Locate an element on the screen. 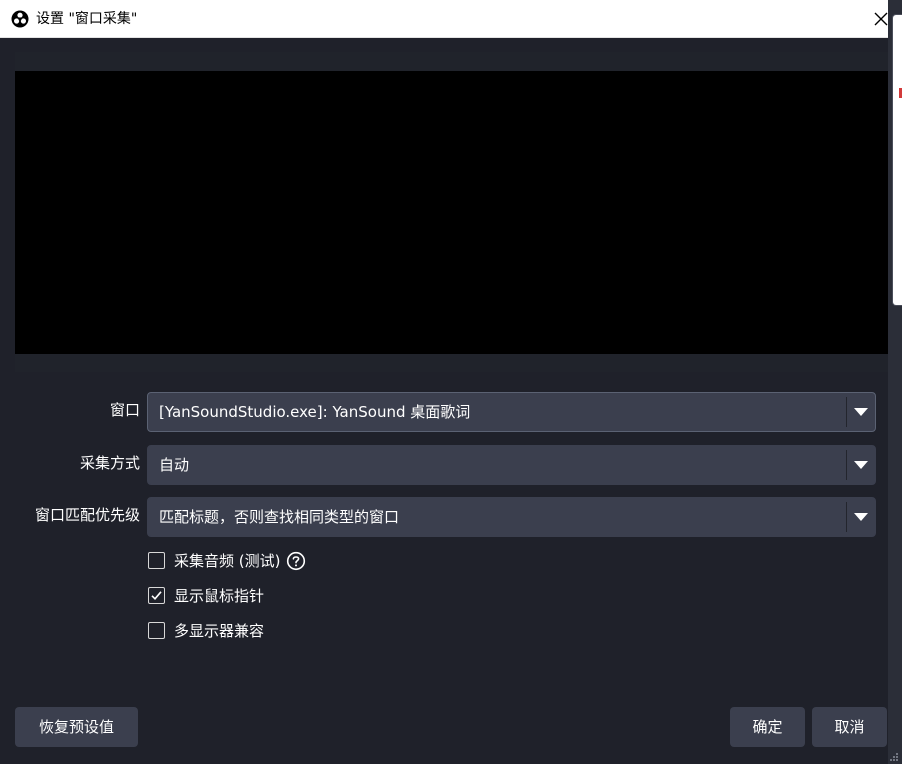  capture-method-value: 自动 is located at coordinates (174, 465).